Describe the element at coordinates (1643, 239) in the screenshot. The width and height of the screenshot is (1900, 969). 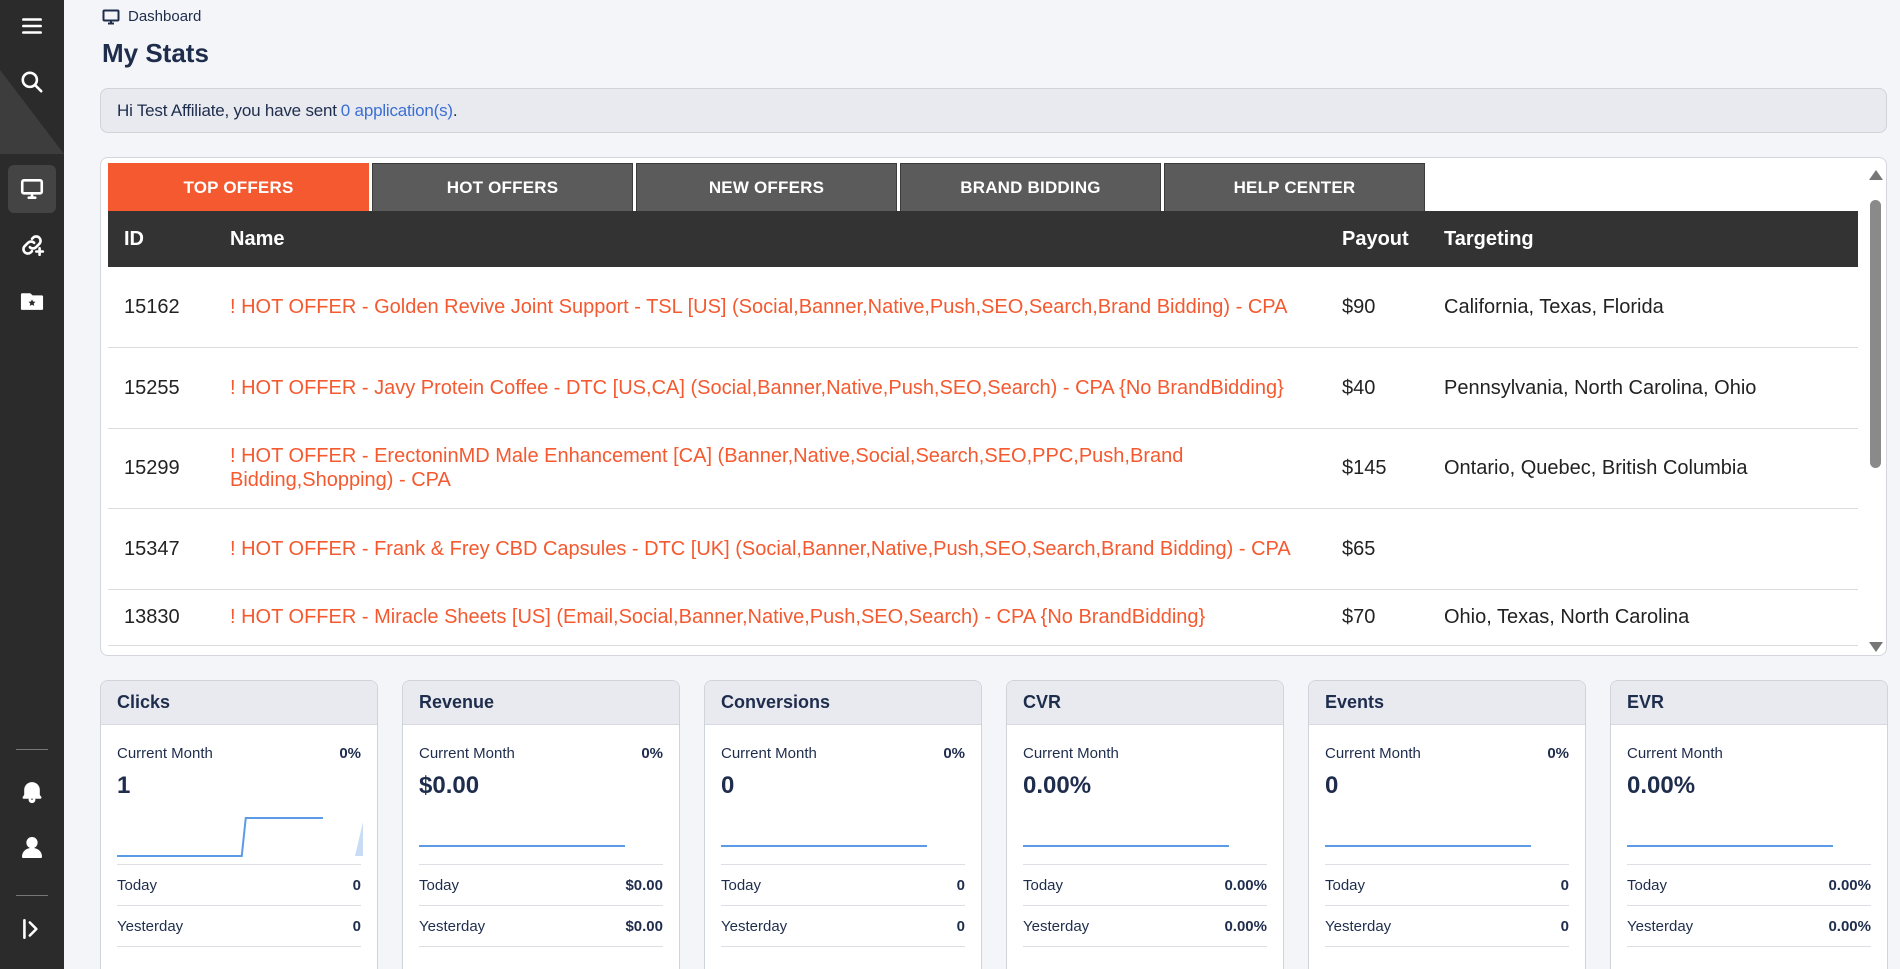
I see `header-targeting: Targeting` at that location.